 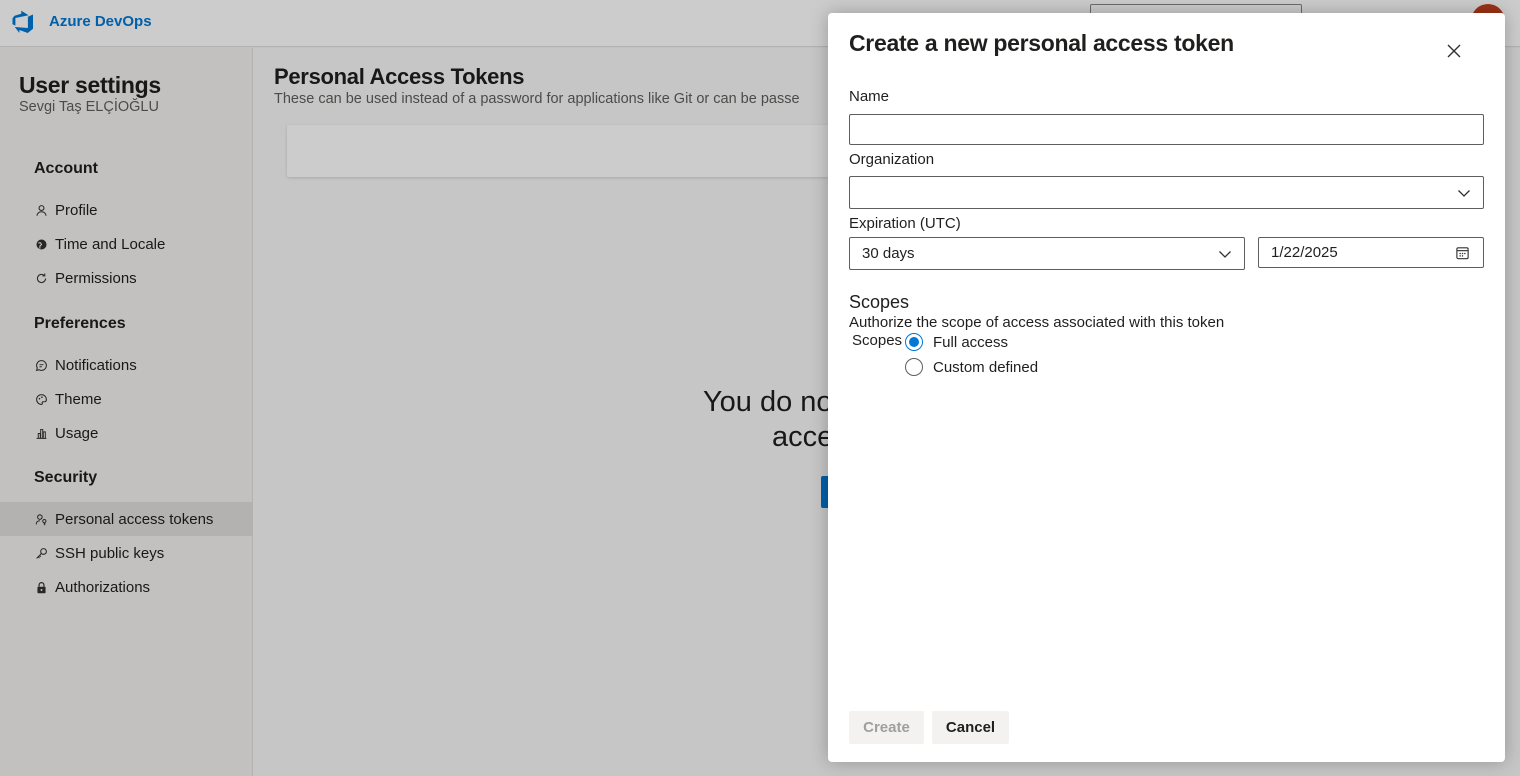 What do you see at coordinates (1462, 252) in the screenshot?
I see `calendar-icon` at bounding box center [1462, 252].